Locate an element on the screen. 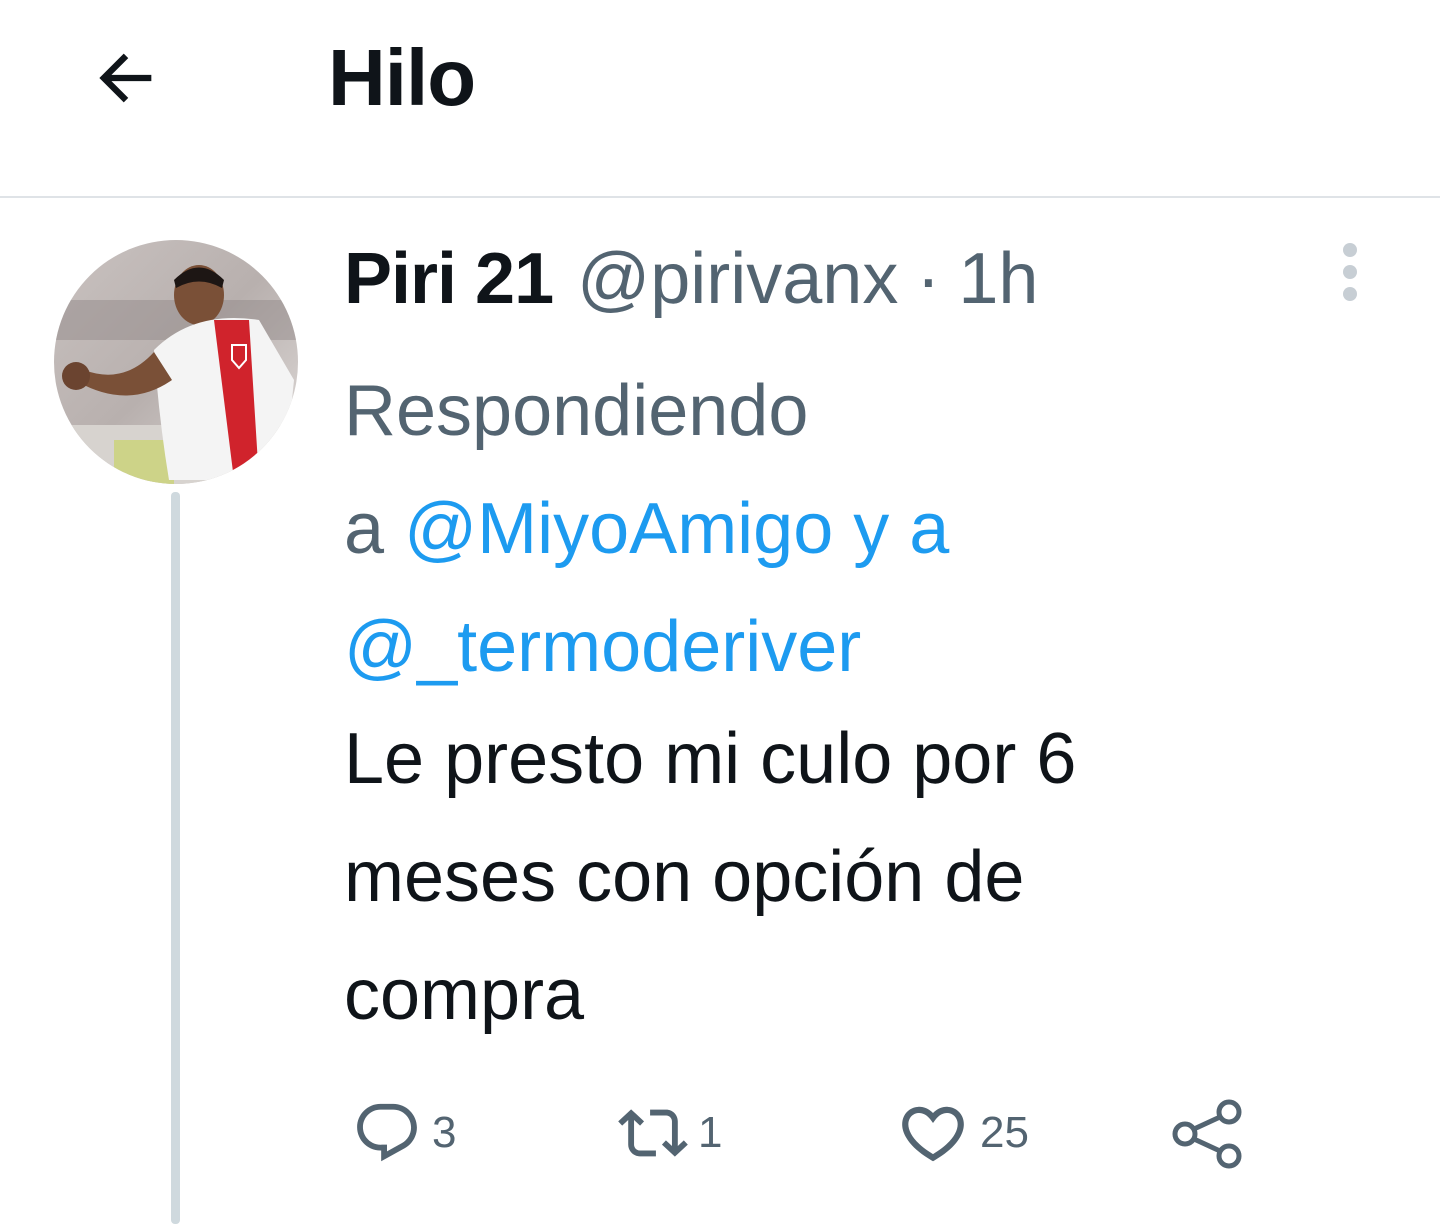  avatar is located at coordinates (176, 362).